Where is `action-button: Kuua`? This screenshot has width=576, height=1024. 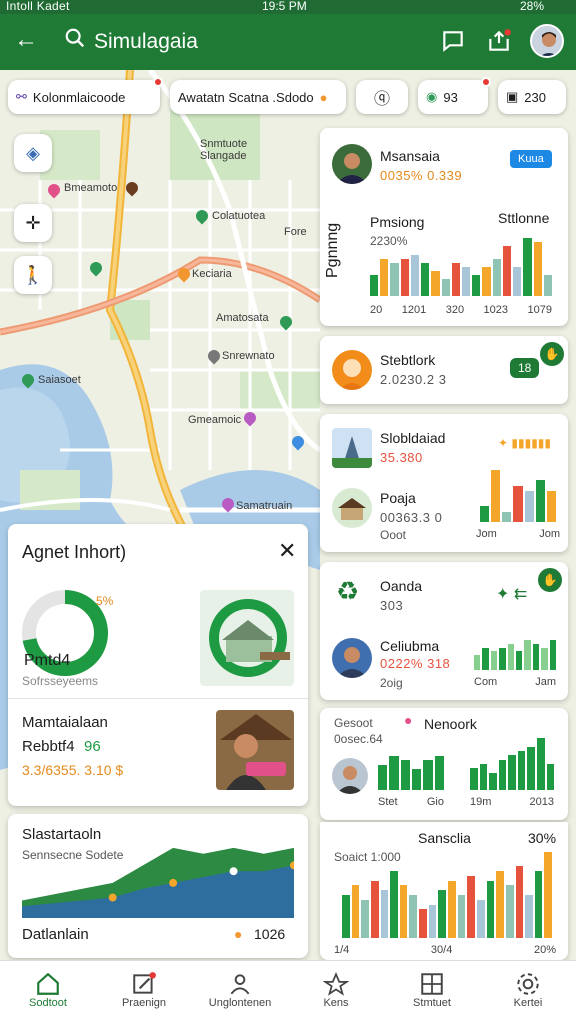
action-button: Kuua is located at coordinates (531, 159).